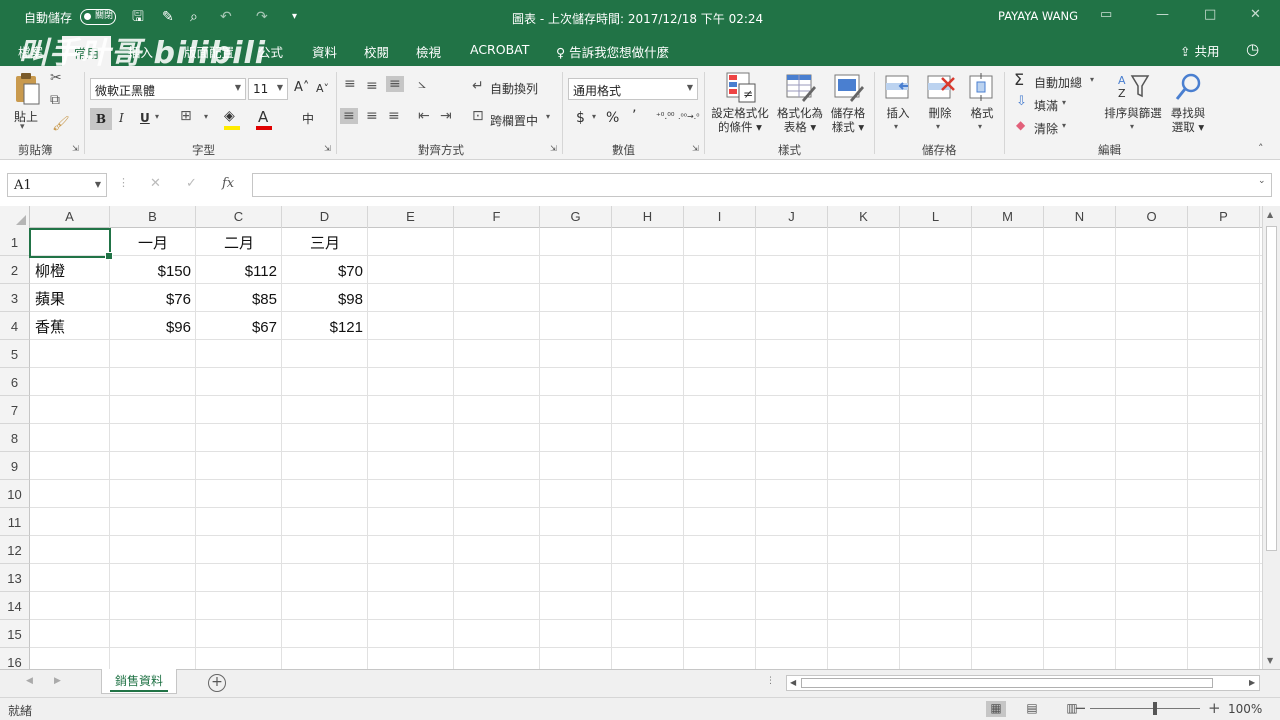 This screenshot has width=1280, height=720. I want to click on formula-input, so click(762, 185).